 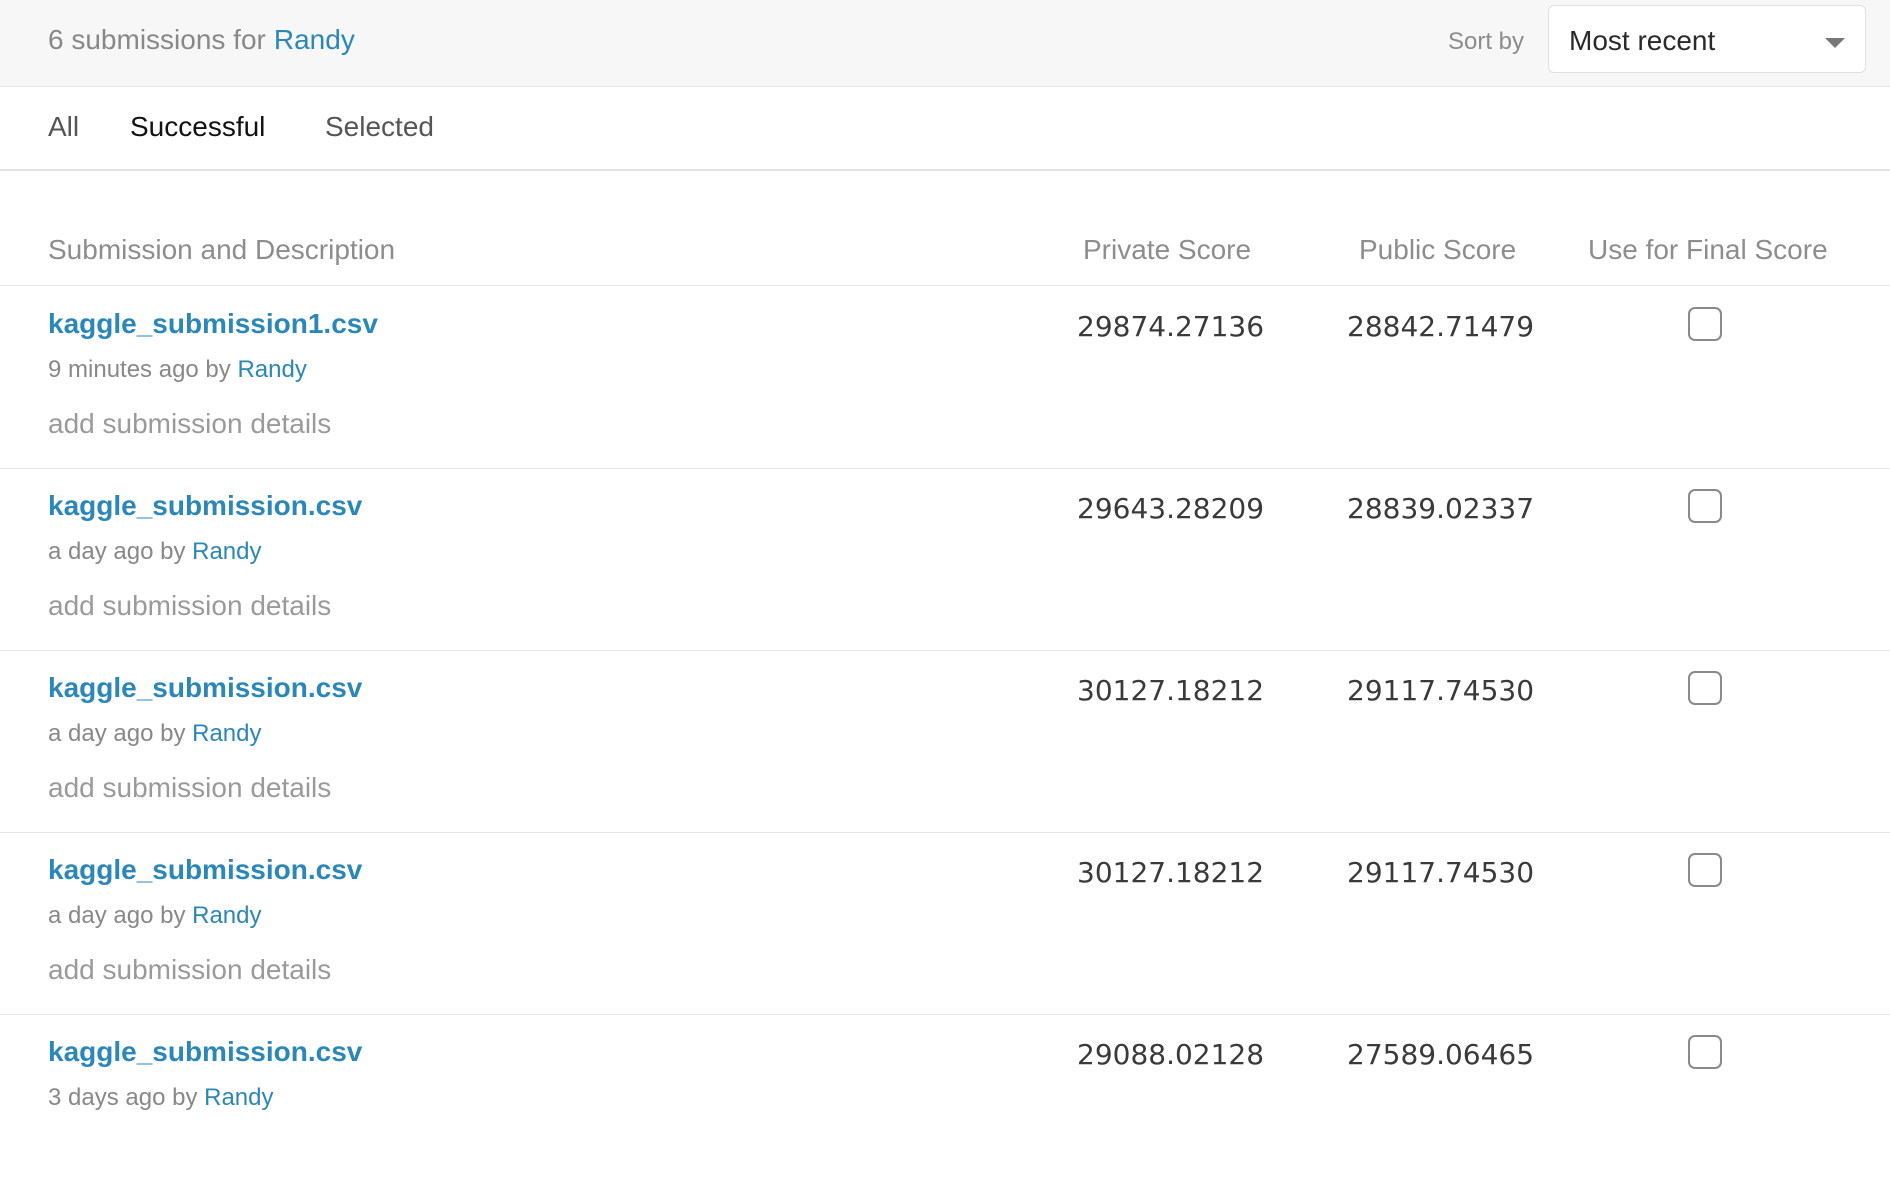 I want to click on private-score: 29088.02128, so click(x=1171, y=1054).